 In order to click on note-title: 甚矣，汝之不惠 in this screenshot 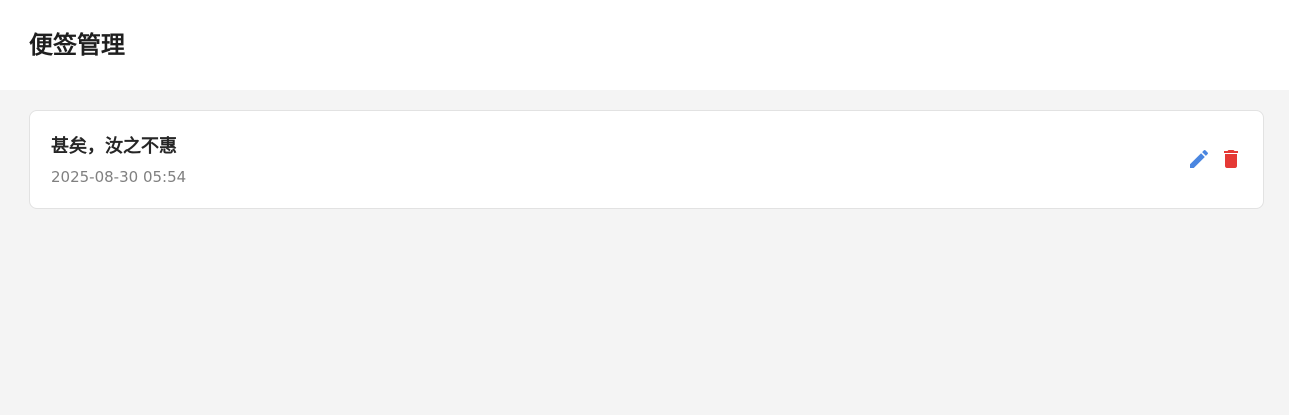, I will do `click(114, 146)`.